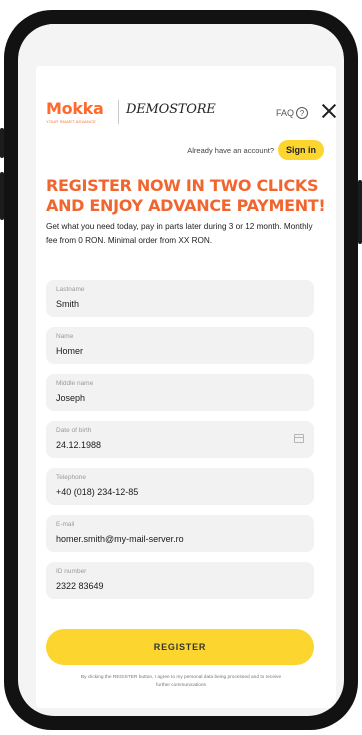 Image resolution: width=362 pixels, height=735 pixels. What do you see at coordinates (2, 143) in the screenshot?
I see `phone-volume-button` at bounding box center [2, 143].